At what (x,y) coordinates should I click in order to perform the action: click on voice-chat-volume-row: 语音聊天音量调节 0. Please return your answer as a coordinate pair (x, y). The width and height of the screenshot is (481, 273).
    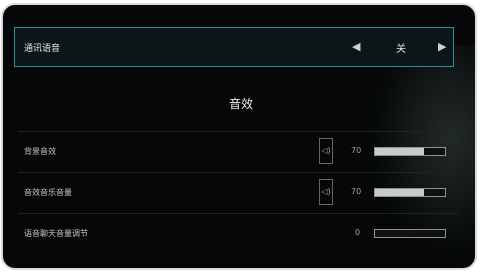
    Looking at the image, I should click on (238, 233).